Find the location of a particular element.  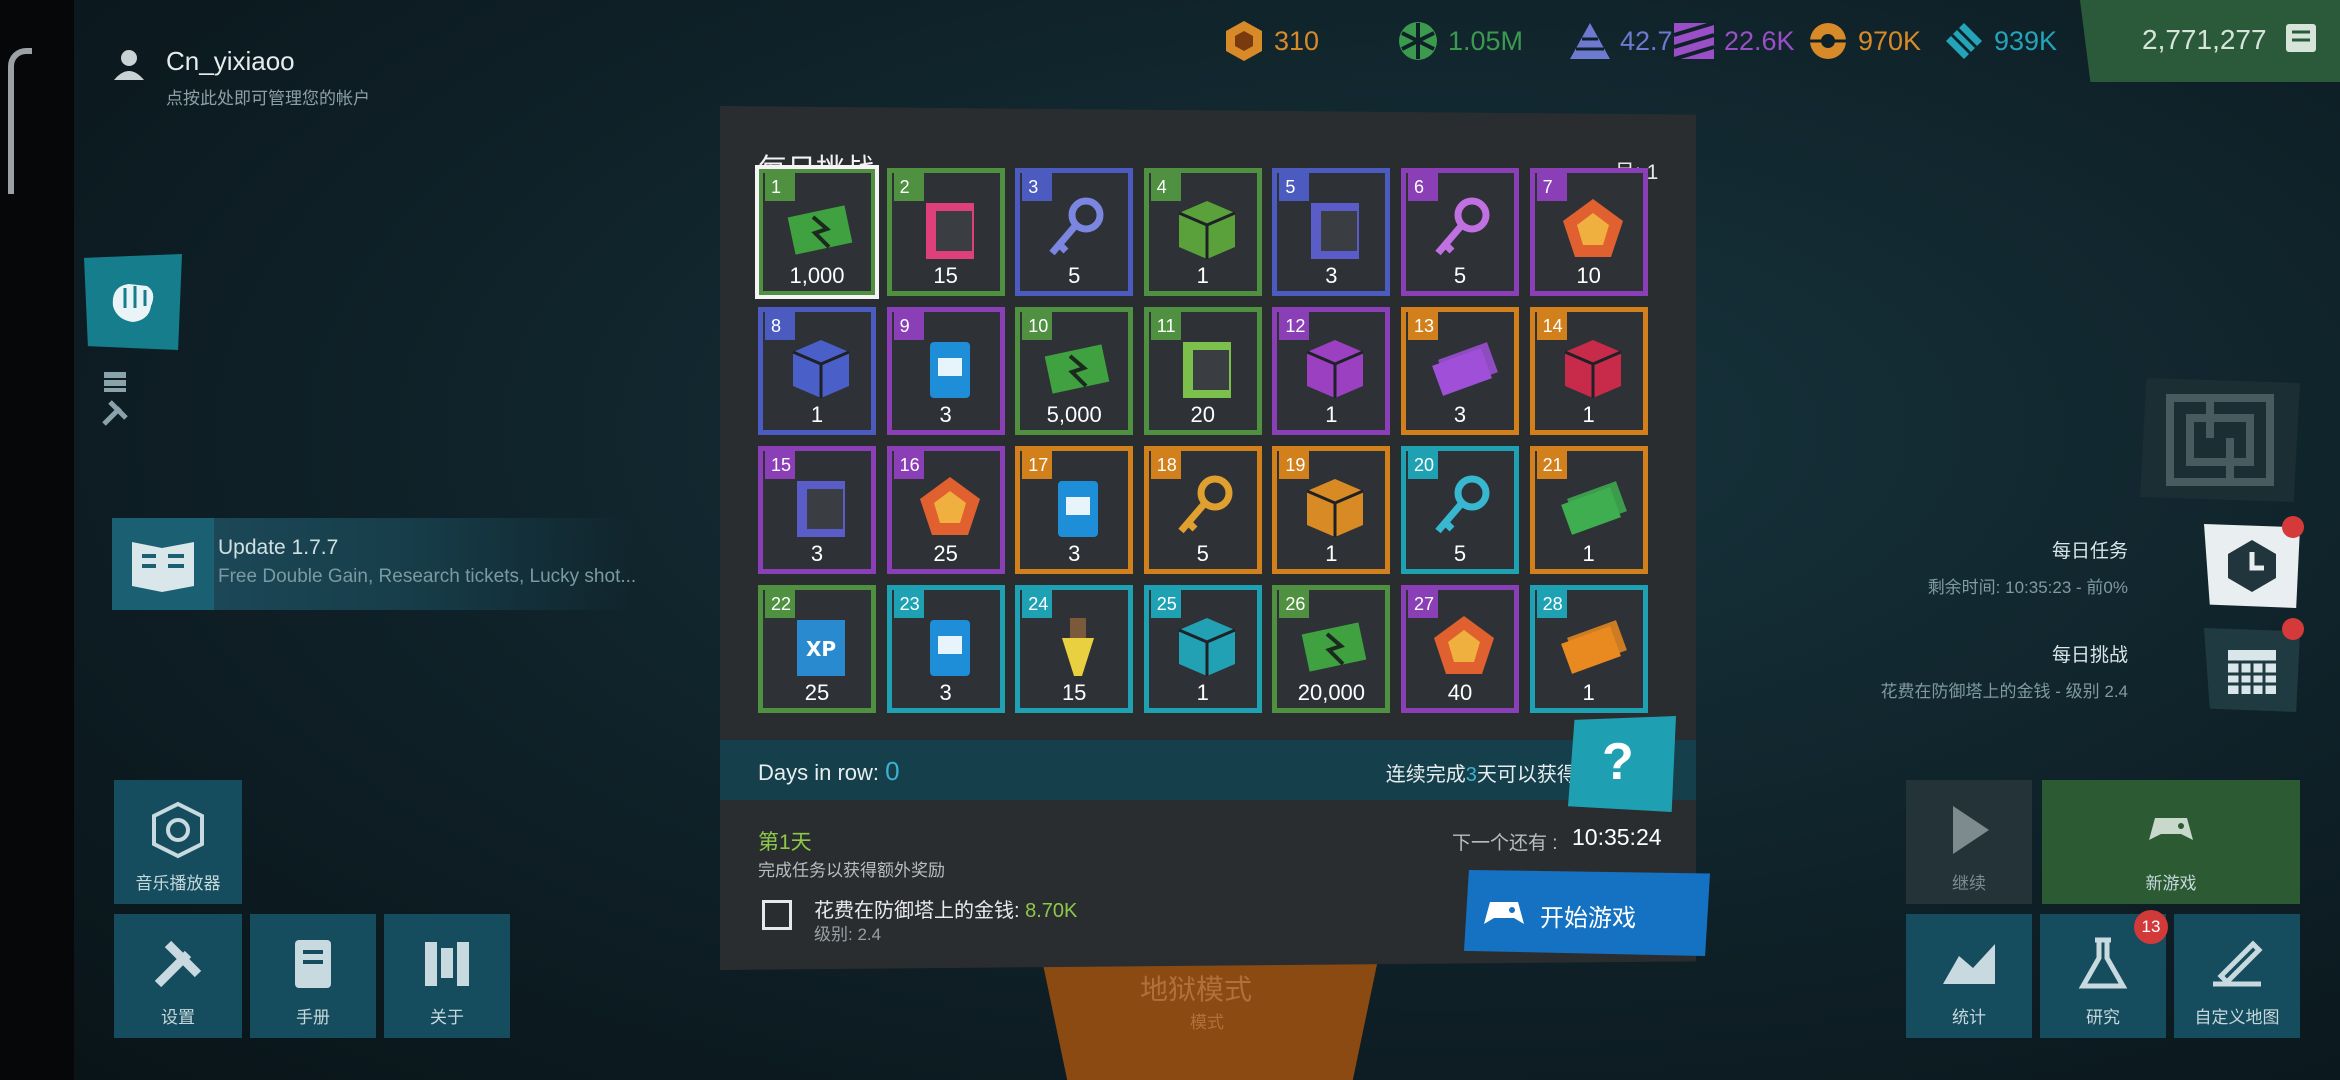

xp-scroll-icon: XP is located at coordinates (821, 648).